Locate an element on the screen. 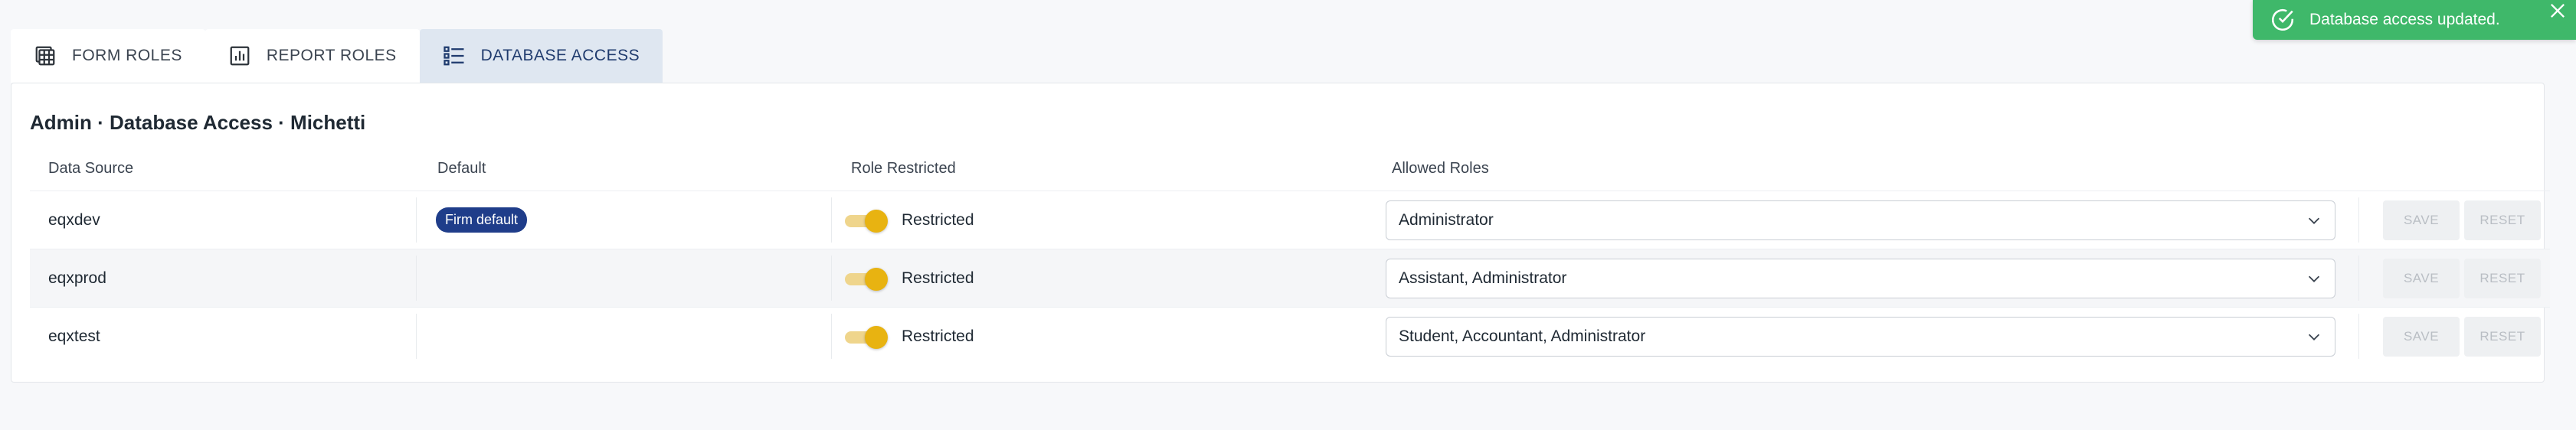  allowed-roles-value: Administrator is located at coordinates (1446, 219).